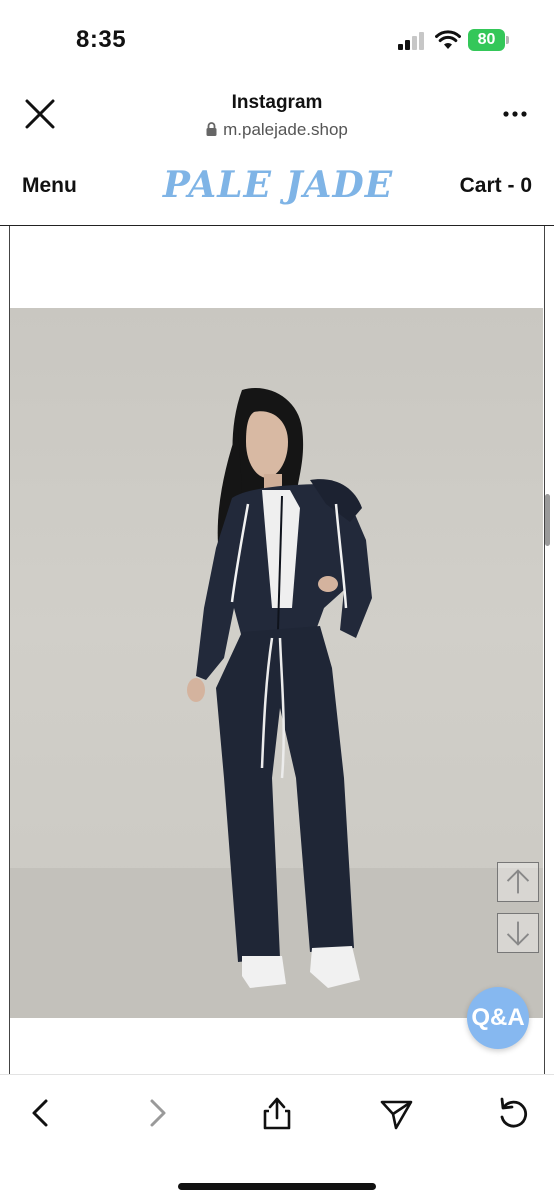 This screenshot has height=1200, width=554. What do you see at coordinates (211, 129) in the screenshot?
I see `lock-icon` at bounding box center [211, 129].